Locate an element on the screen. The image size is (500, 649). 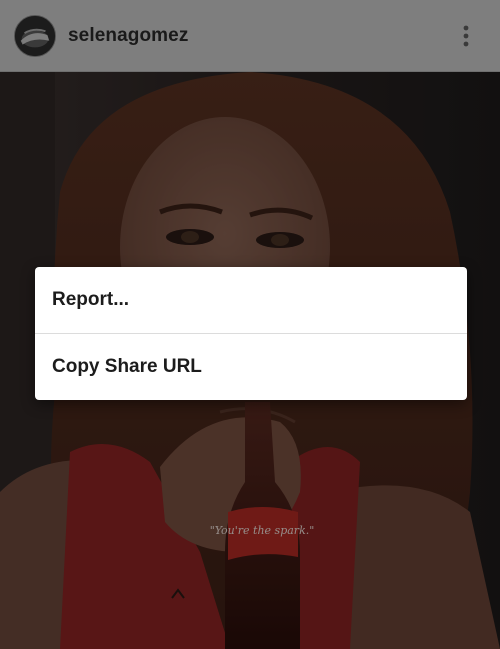
avatar is located at coordinates (35, 36).